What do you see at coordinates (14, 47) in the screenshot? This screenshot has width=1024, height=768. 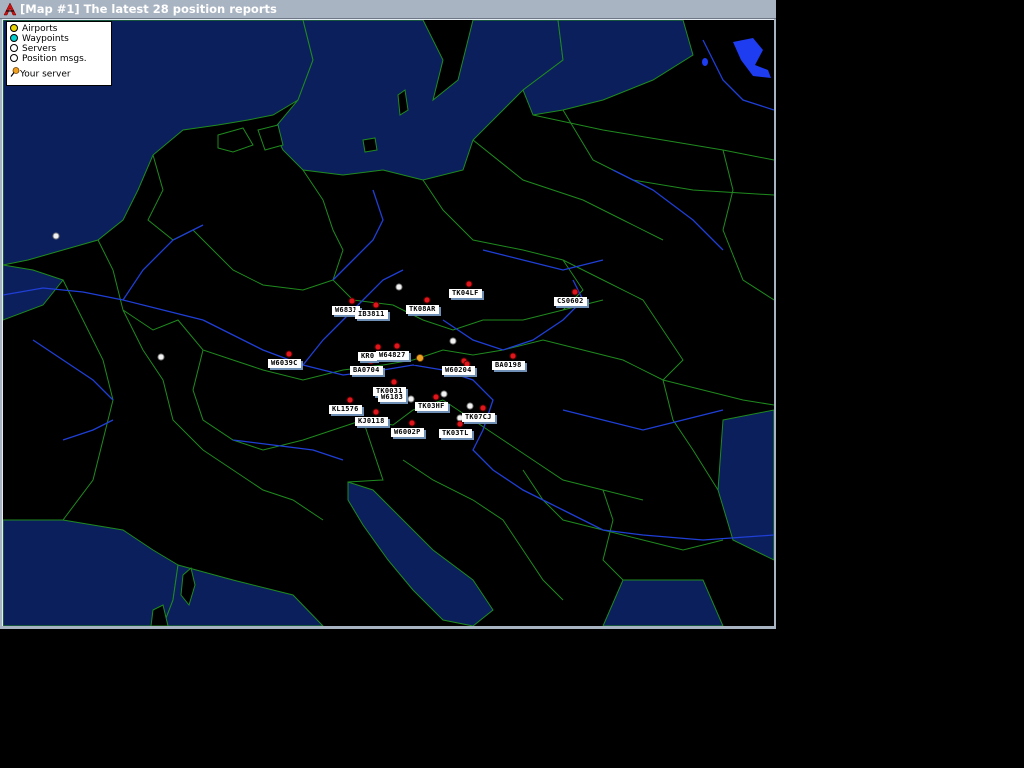 I see `server-dot-icon` at bounding box center [14, 47].